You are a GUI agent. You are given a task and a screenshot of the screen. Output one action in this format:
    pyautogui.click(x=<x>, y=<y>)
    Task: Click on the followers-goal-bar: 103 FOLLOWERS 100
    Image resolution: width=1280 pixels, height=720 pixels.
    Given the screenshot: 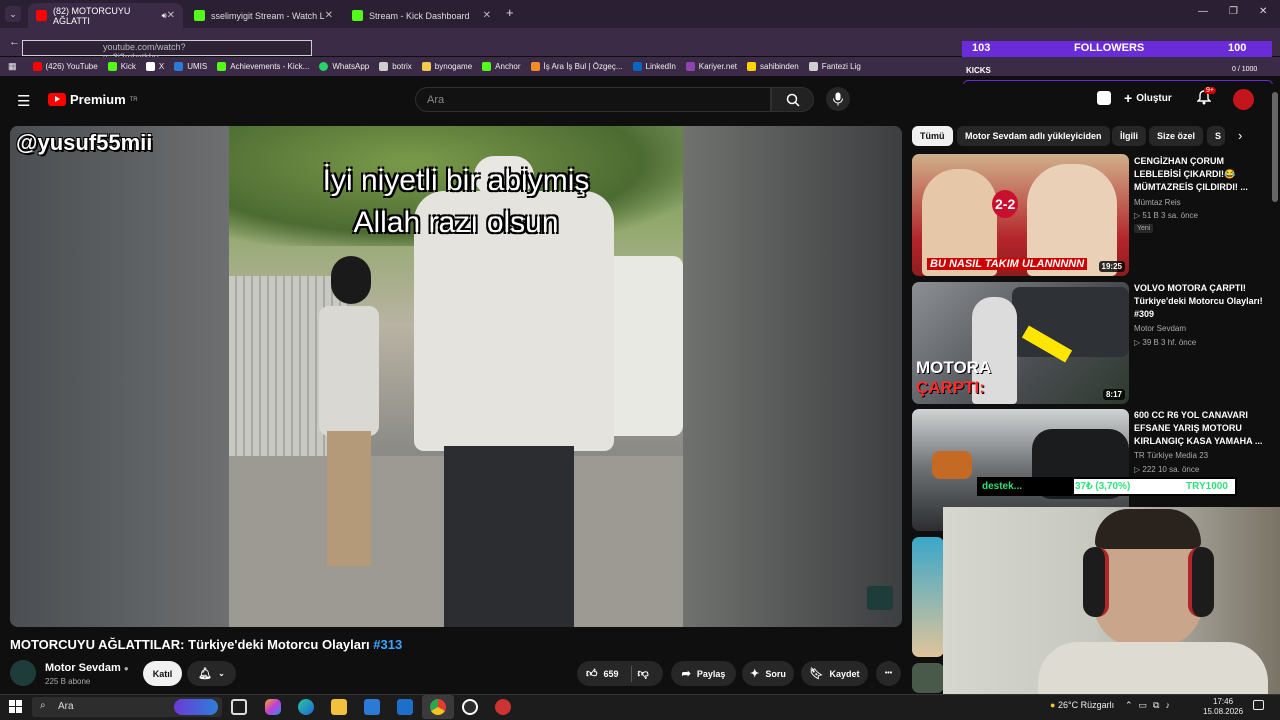 What is the action you would take?
    pyautogui.click(x=1117, y=49)
    